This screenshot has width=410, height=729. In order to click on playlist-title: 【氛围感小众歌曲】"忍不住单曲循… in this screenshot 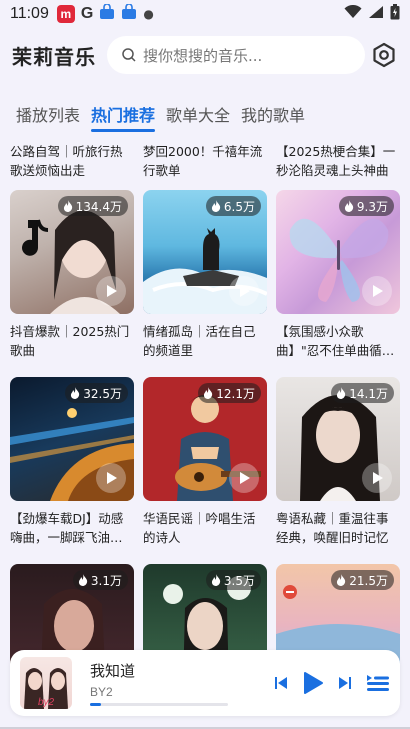, I will do `click(335, 341)`.